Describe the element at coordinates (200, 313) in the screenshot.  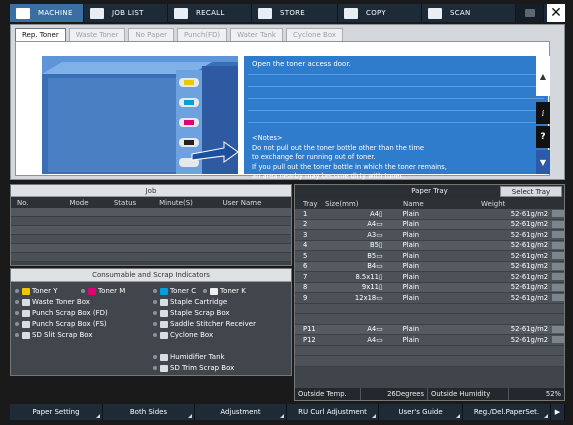
I see `indicator-label: Staple Scrap Box` at that location.